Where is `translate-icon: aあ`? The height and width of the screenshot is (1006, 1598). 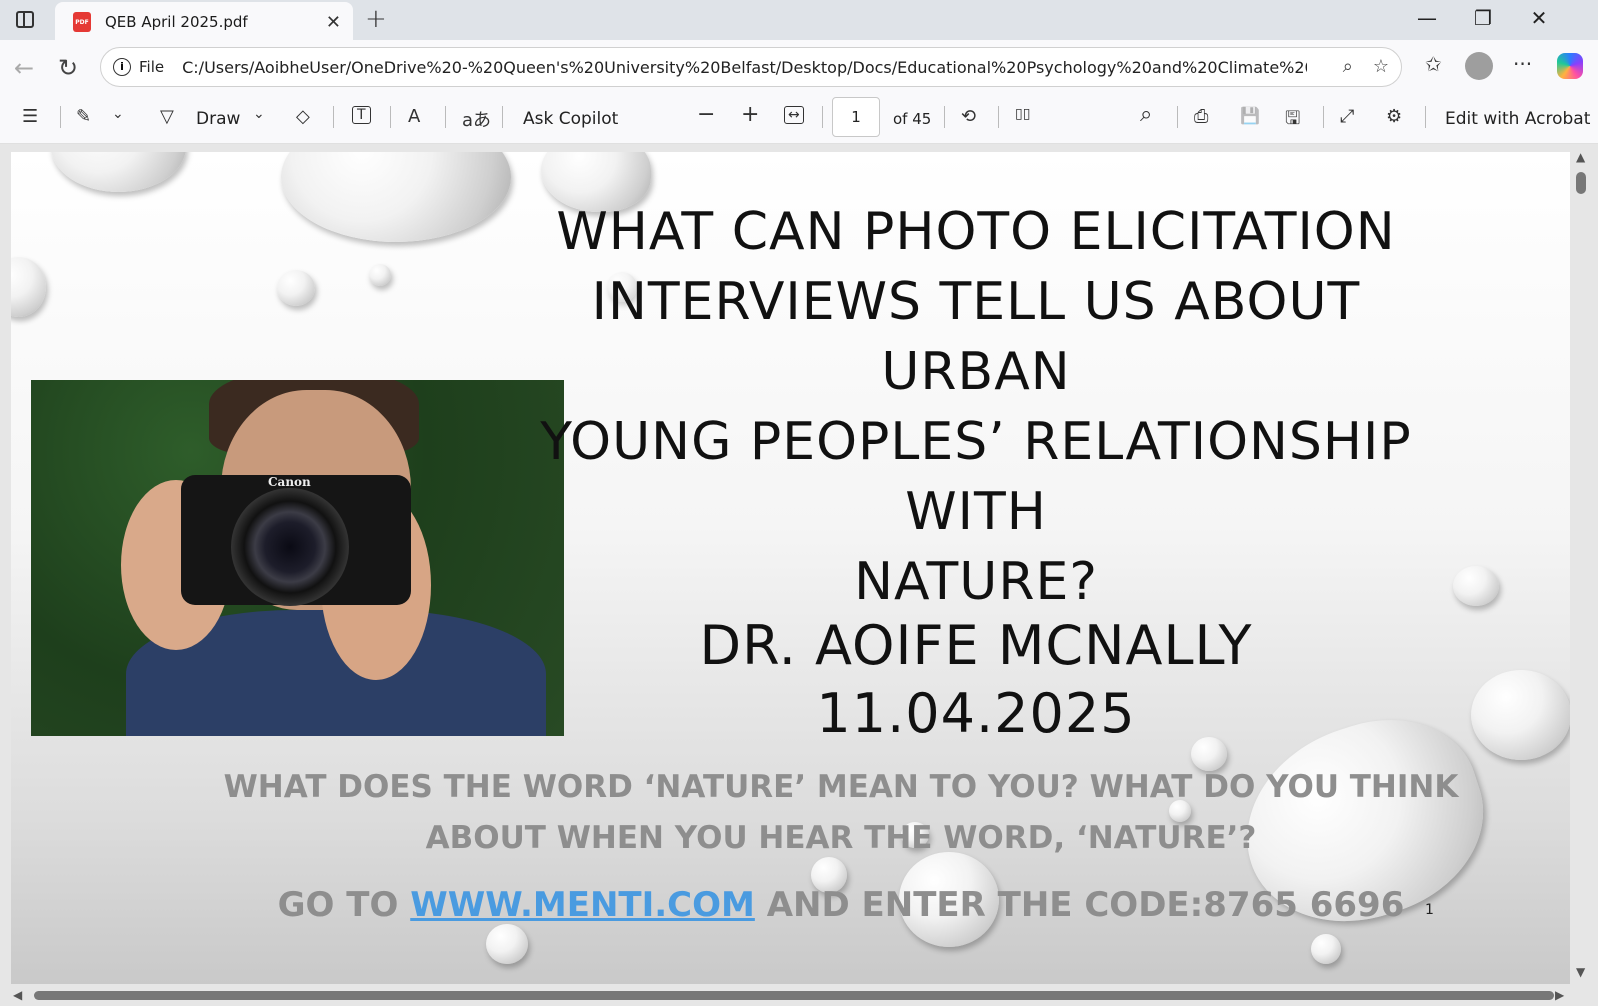
translate-icon: aあ is located at coordinates (476, 119).